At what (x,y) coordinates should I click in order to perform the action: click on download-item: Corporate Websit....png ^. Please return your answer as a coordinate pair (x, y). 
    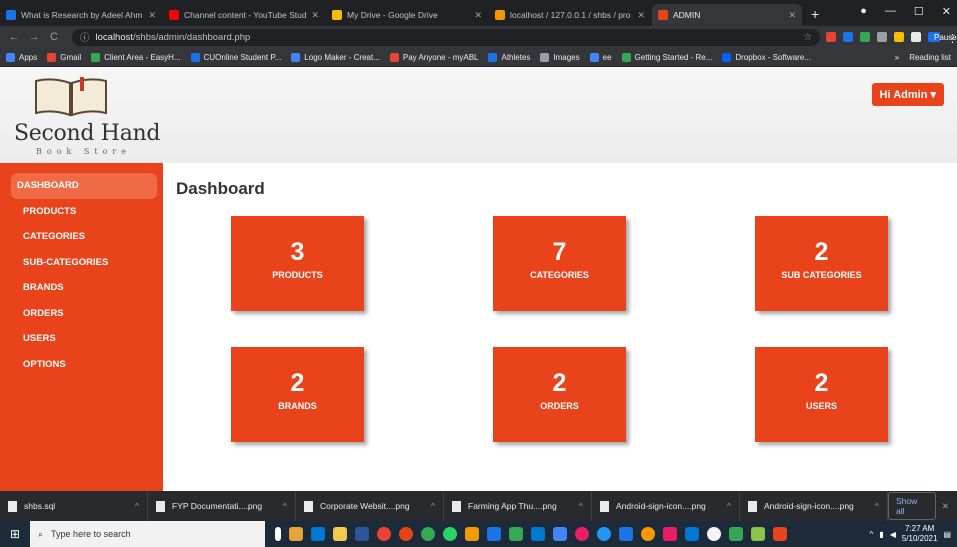
    Looking at the image, I should click on (370, 506).